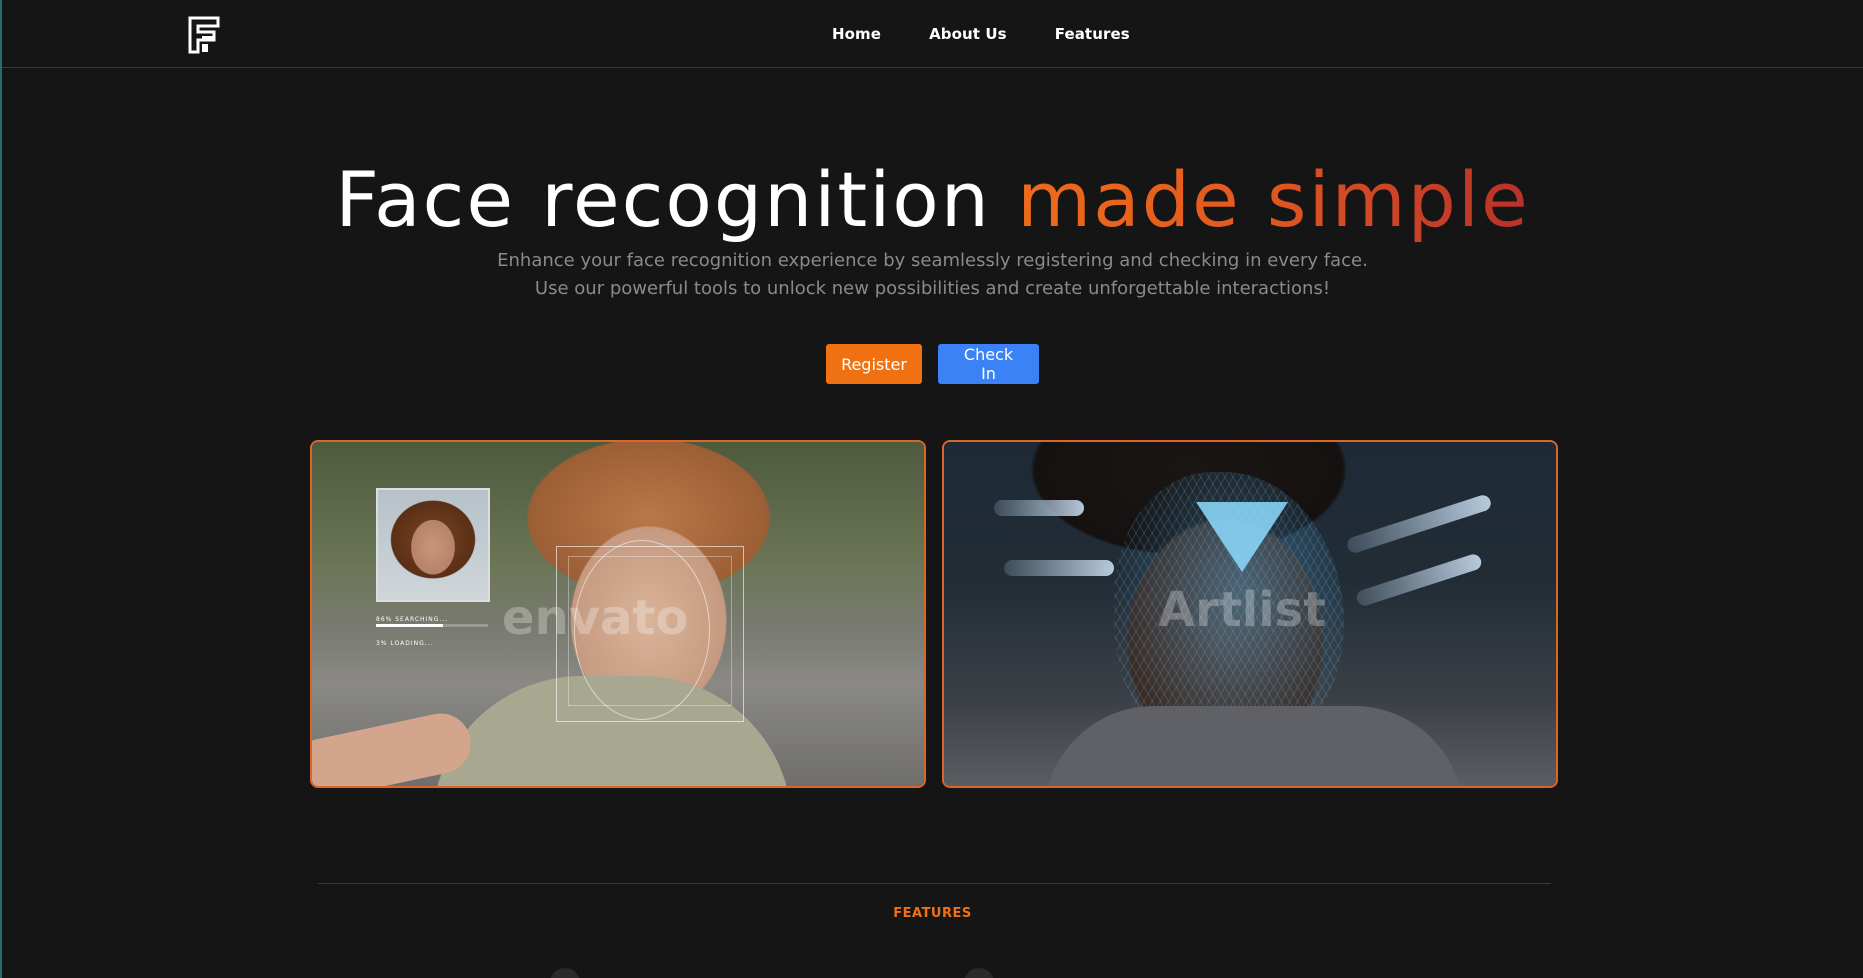 This screenshot has width=1863, height=978. What do you see at coordinates (1242, 610) in the screenshot?
I see `watermark-artlist: Artlist` at bounding box center [1242, 610].